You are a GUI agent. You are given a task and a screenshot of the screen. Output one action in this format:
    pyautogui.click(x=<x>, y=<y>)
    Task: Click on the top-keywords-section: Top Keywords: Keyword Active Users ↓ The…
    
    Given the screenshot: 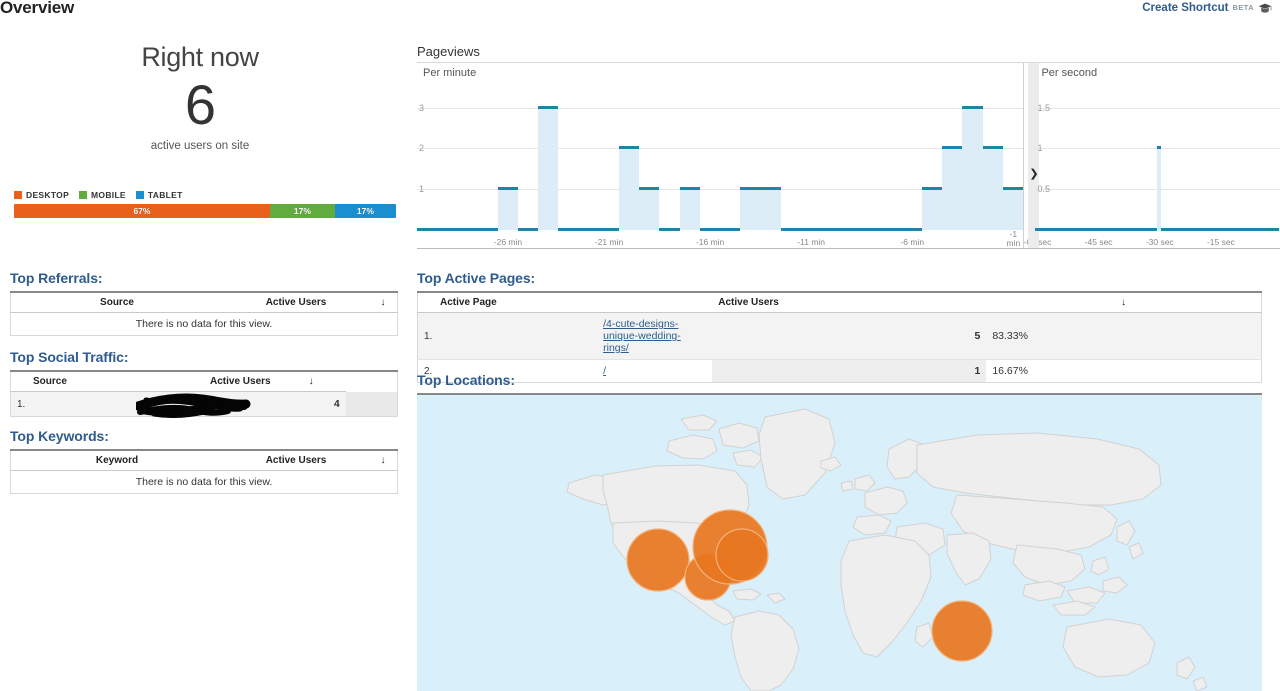 What is the action you would take?
    pyautogui.click(x=204, y=461)
    